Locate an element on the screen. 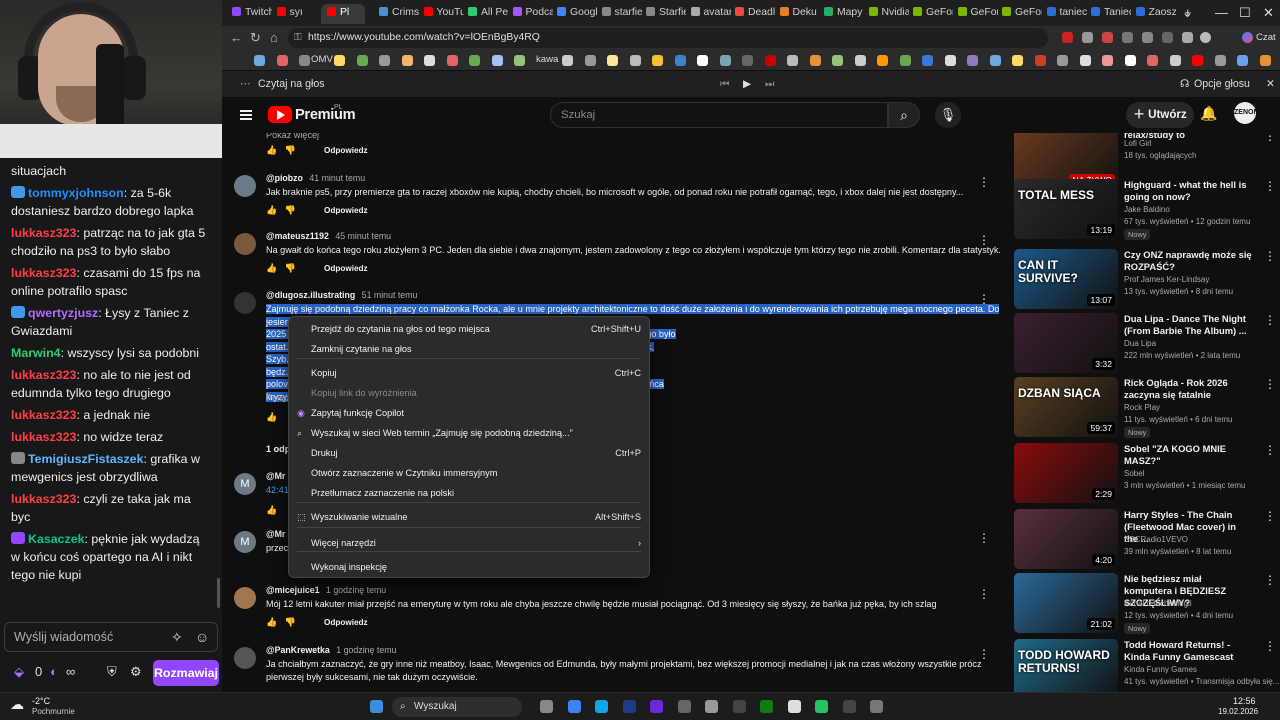  browser-tab: Zaoszc is located at coordinates (1155, 14).